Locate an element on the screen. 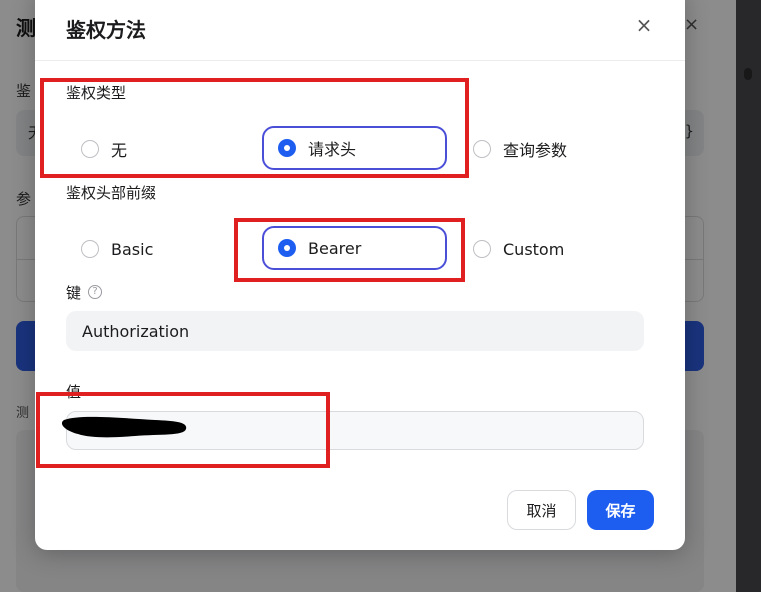  value-input is located at coordinates (355, 430).